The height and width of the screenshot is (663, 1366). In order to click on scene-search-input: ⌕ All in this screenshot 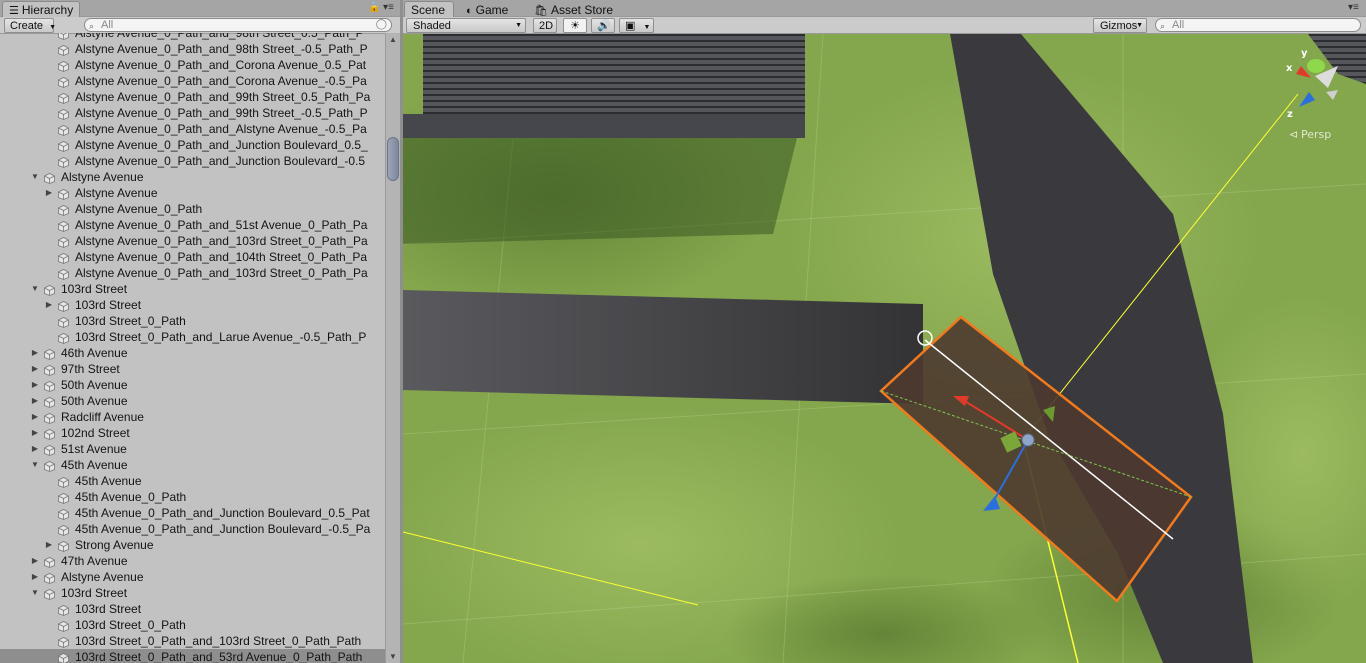, I will do `click(1258, 25)`.